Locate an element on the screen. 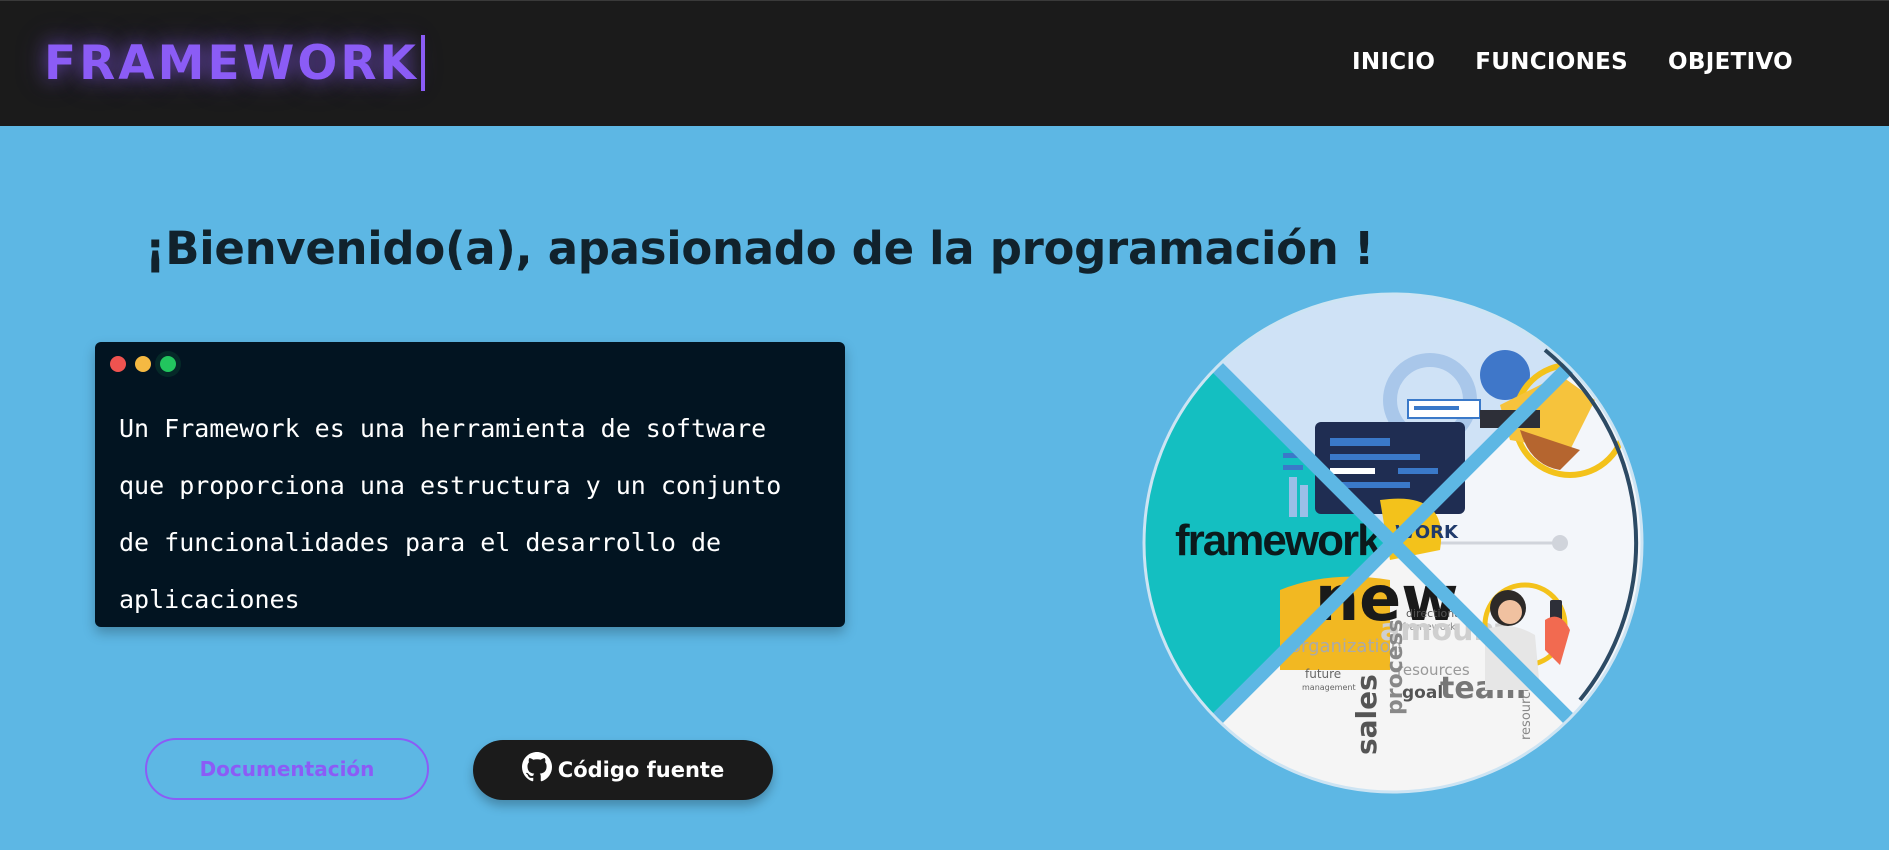  yellow-dot-icon is located at coordinates (143, 364).